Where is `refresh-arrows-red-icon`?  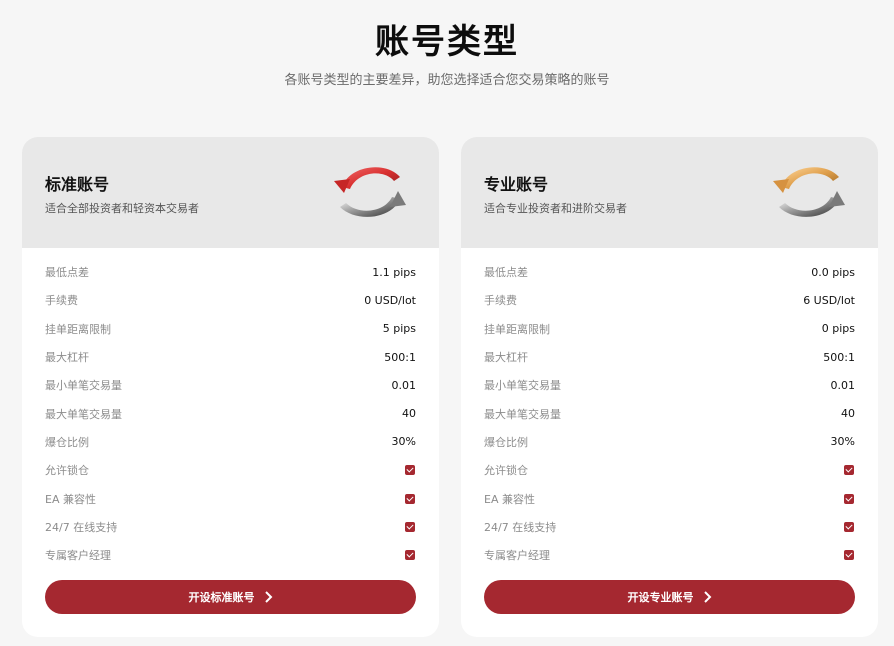 refresh-arrows-red-icon is located at coordinates (370, 192).